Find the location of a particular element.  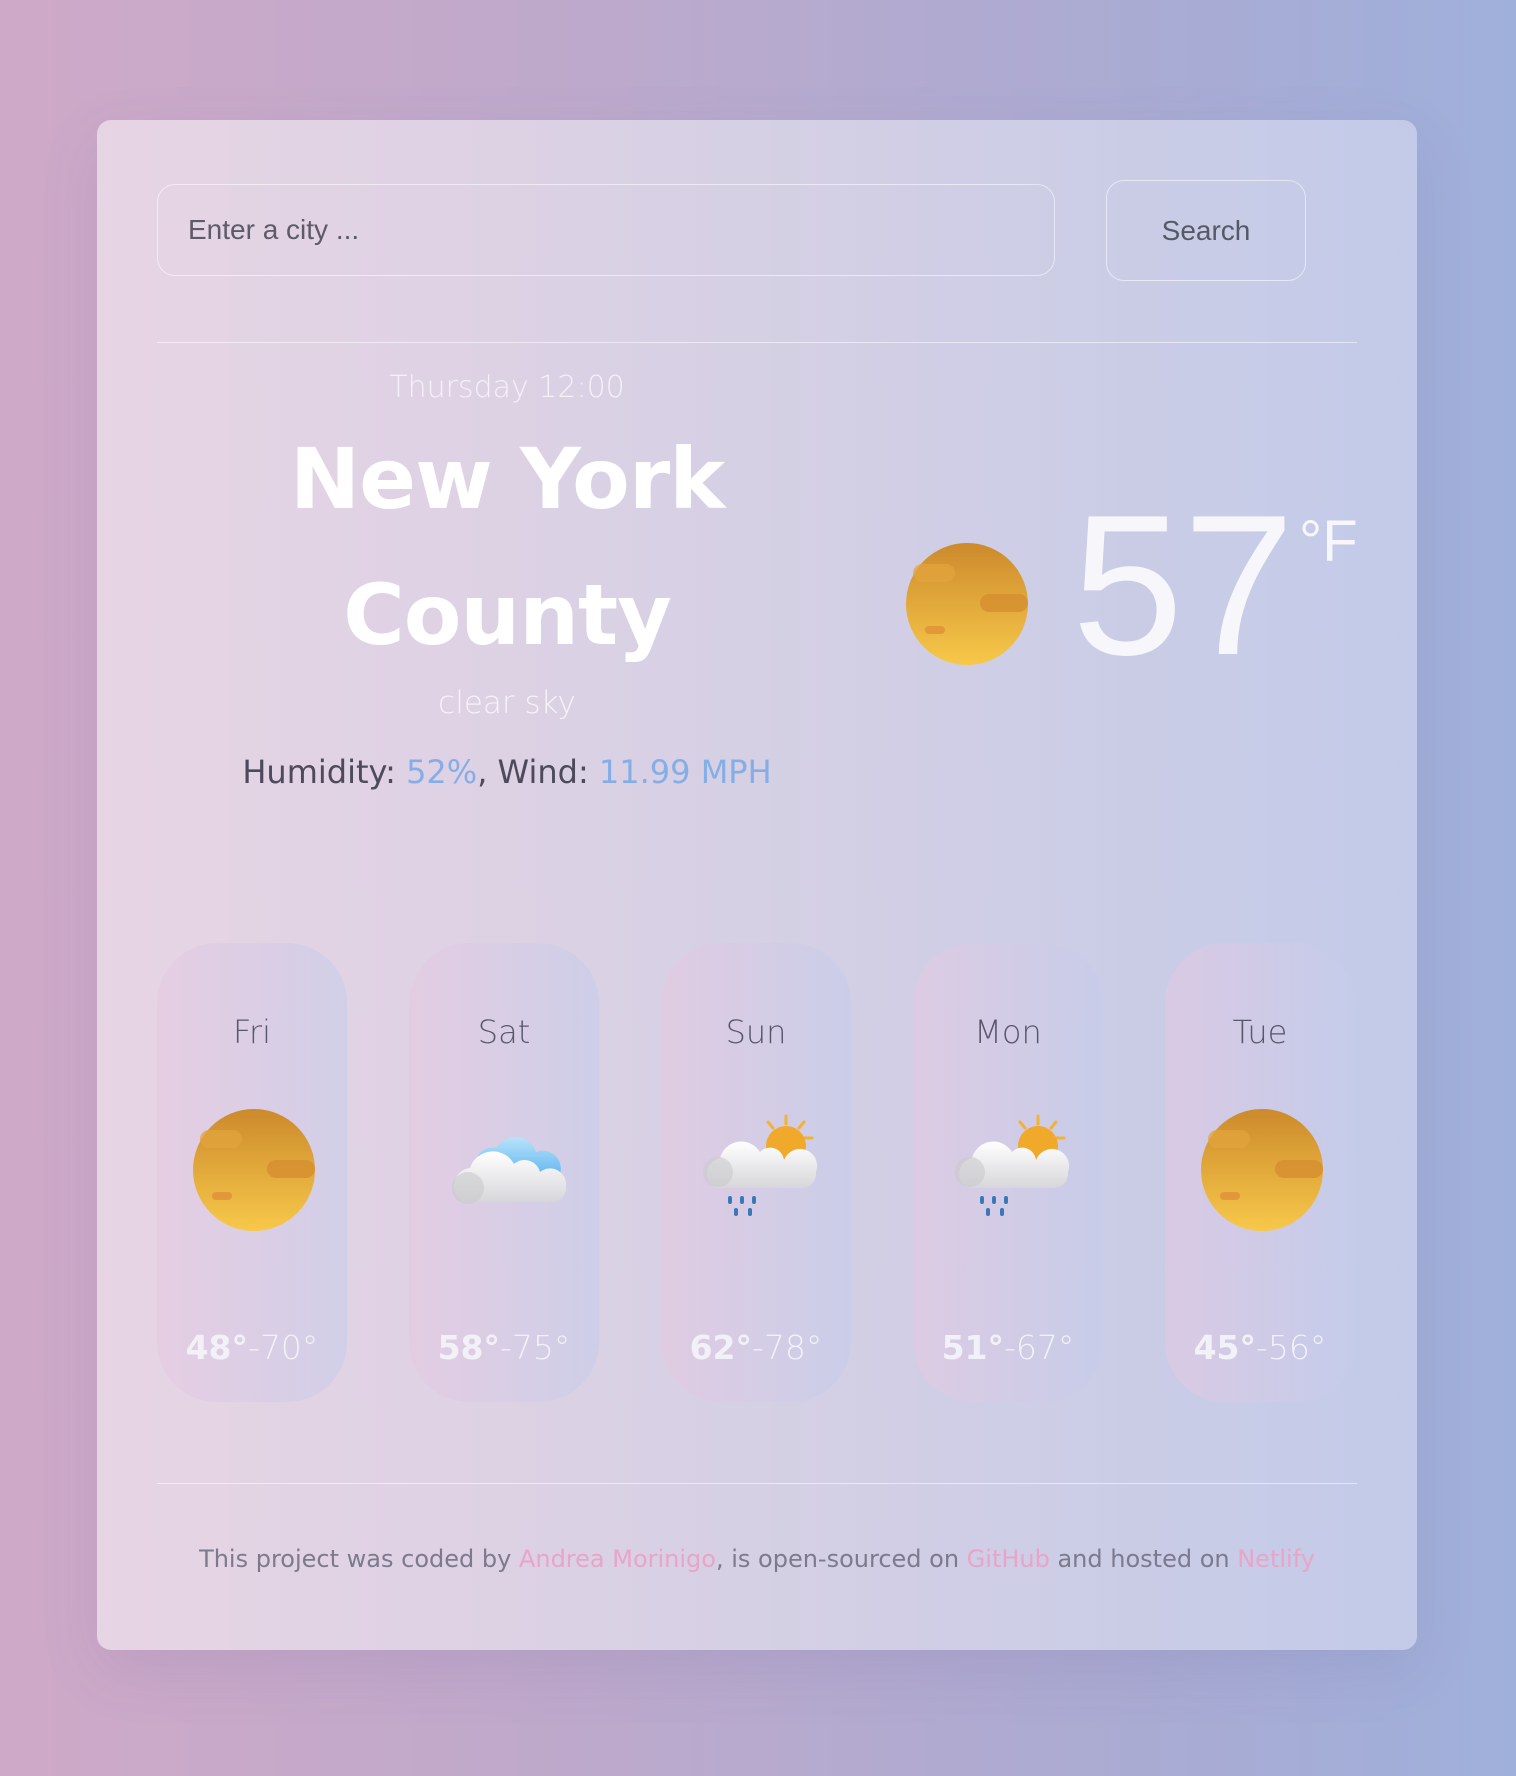

humidity-value: 52% is located at coordinates (442, 772).